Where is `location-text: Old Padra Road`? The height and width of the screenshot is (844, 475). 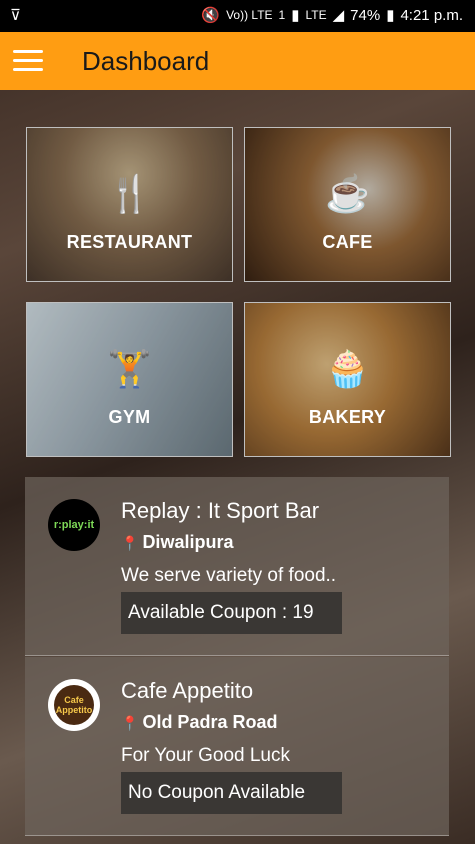 location-text: Old Padra Road is located at coordinates (210, 722).